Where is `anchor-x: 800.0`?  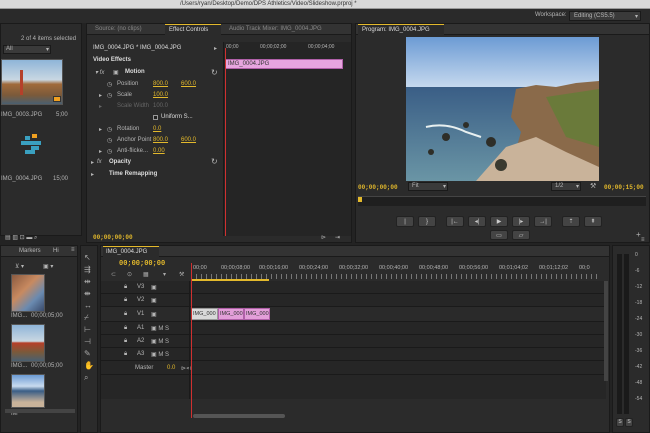 anchor-x: 800.0 is located at coordinates (160, 140).